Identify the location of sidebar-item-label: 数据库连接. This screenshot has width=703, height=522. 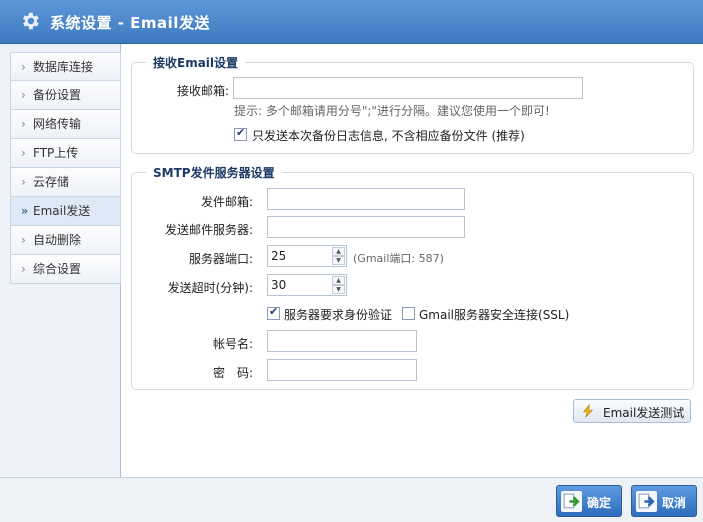
(63, 67).